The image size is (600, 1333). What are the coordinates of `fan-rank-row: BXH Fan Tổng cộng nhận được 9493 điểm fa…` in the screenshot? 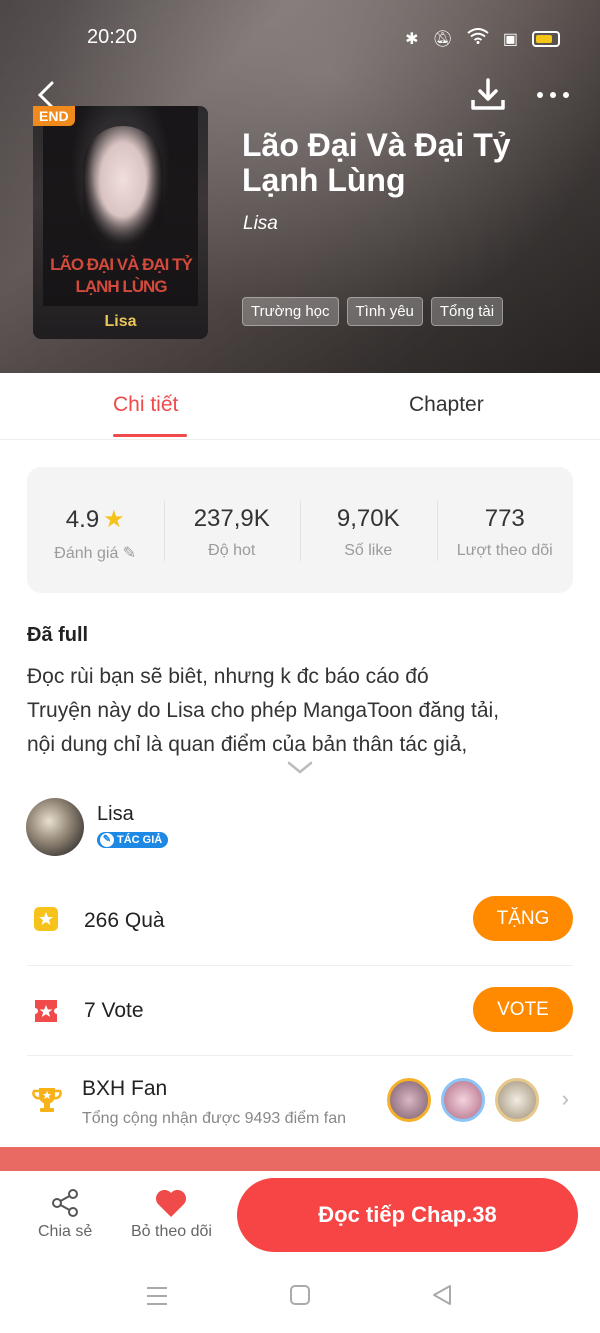 It's located at (300, 1101).